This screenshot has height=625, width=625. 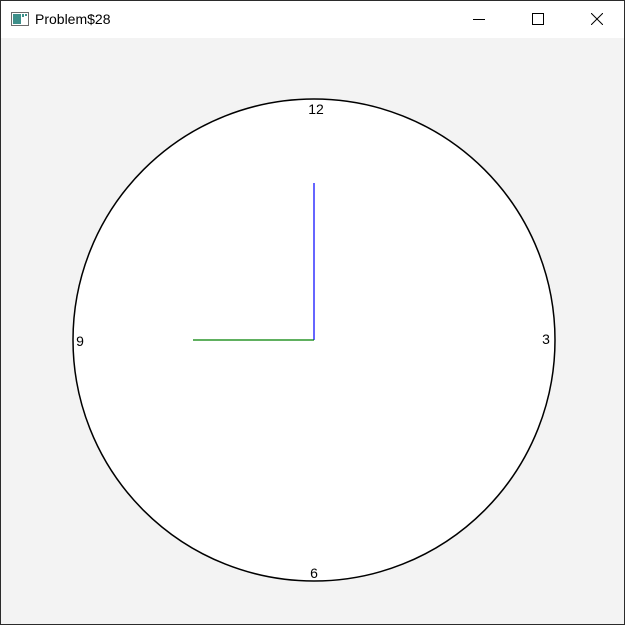 I want to click on minimize-icon, so click(x=479, y=19).